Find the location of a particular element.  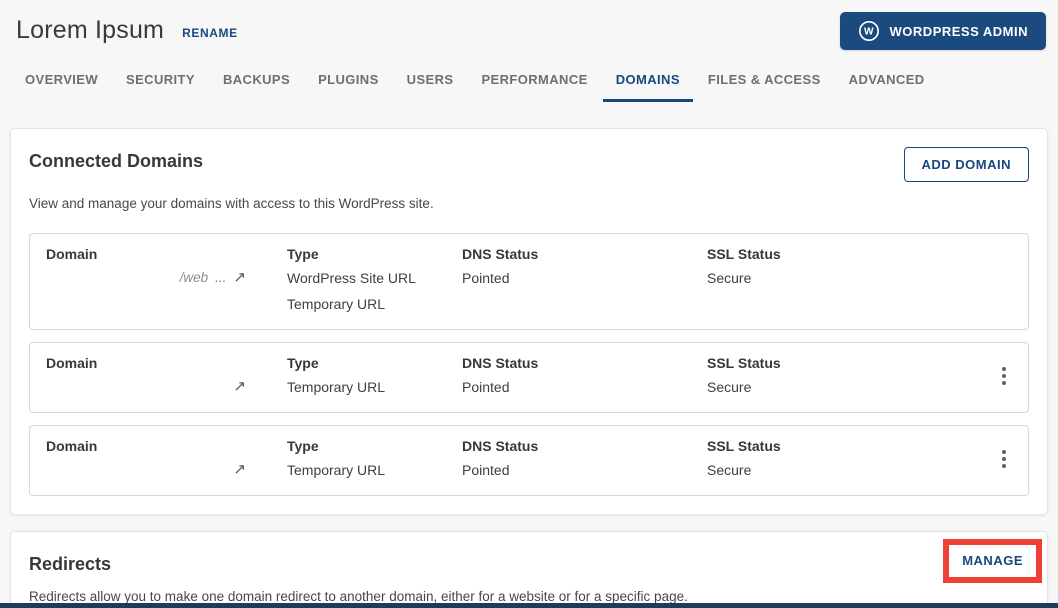

svg-text: W is located at coordinates (869, 32).